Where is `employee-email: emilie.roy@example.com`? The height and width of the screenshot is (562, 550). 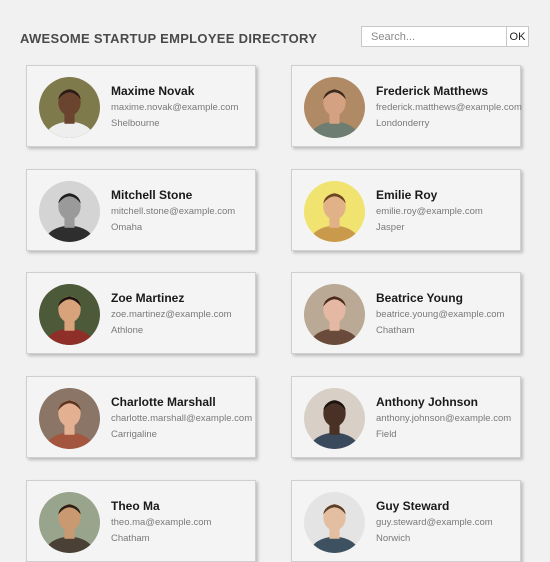
employee-email: emilie.roy@example.com is located at coordinates (429, 211).